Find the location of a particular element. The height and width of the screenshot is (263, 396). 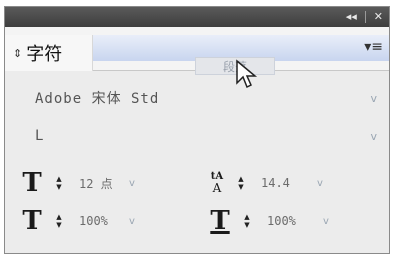

font-size-stepper: ▲ ▼ is located at coordinates (59, 183).